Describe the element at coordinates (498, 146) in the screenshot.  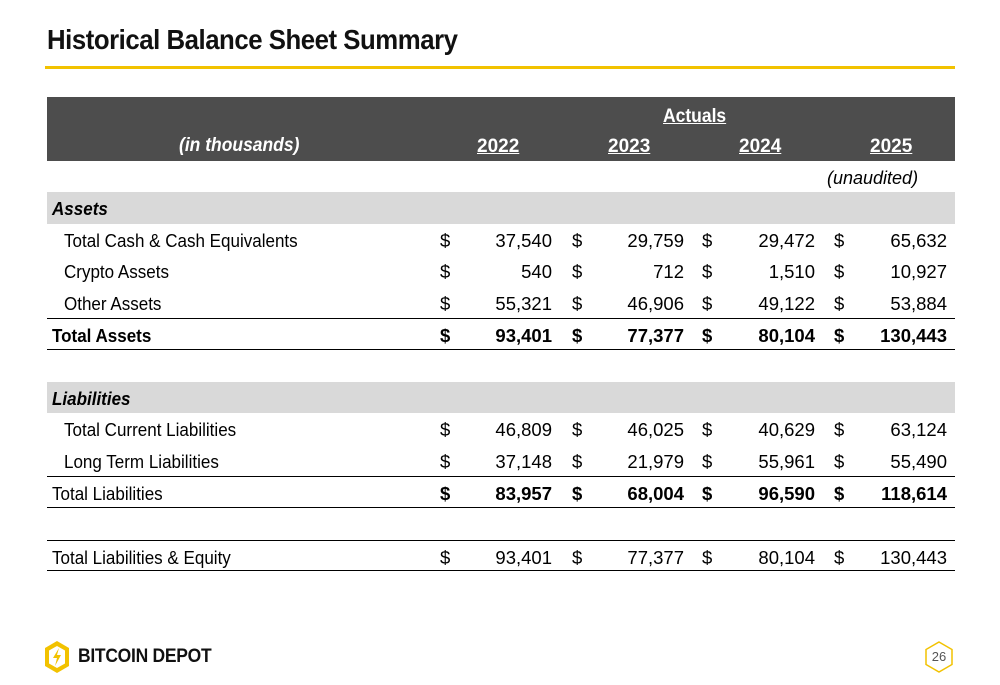
I see `year-2022-header: 2022` at that location.